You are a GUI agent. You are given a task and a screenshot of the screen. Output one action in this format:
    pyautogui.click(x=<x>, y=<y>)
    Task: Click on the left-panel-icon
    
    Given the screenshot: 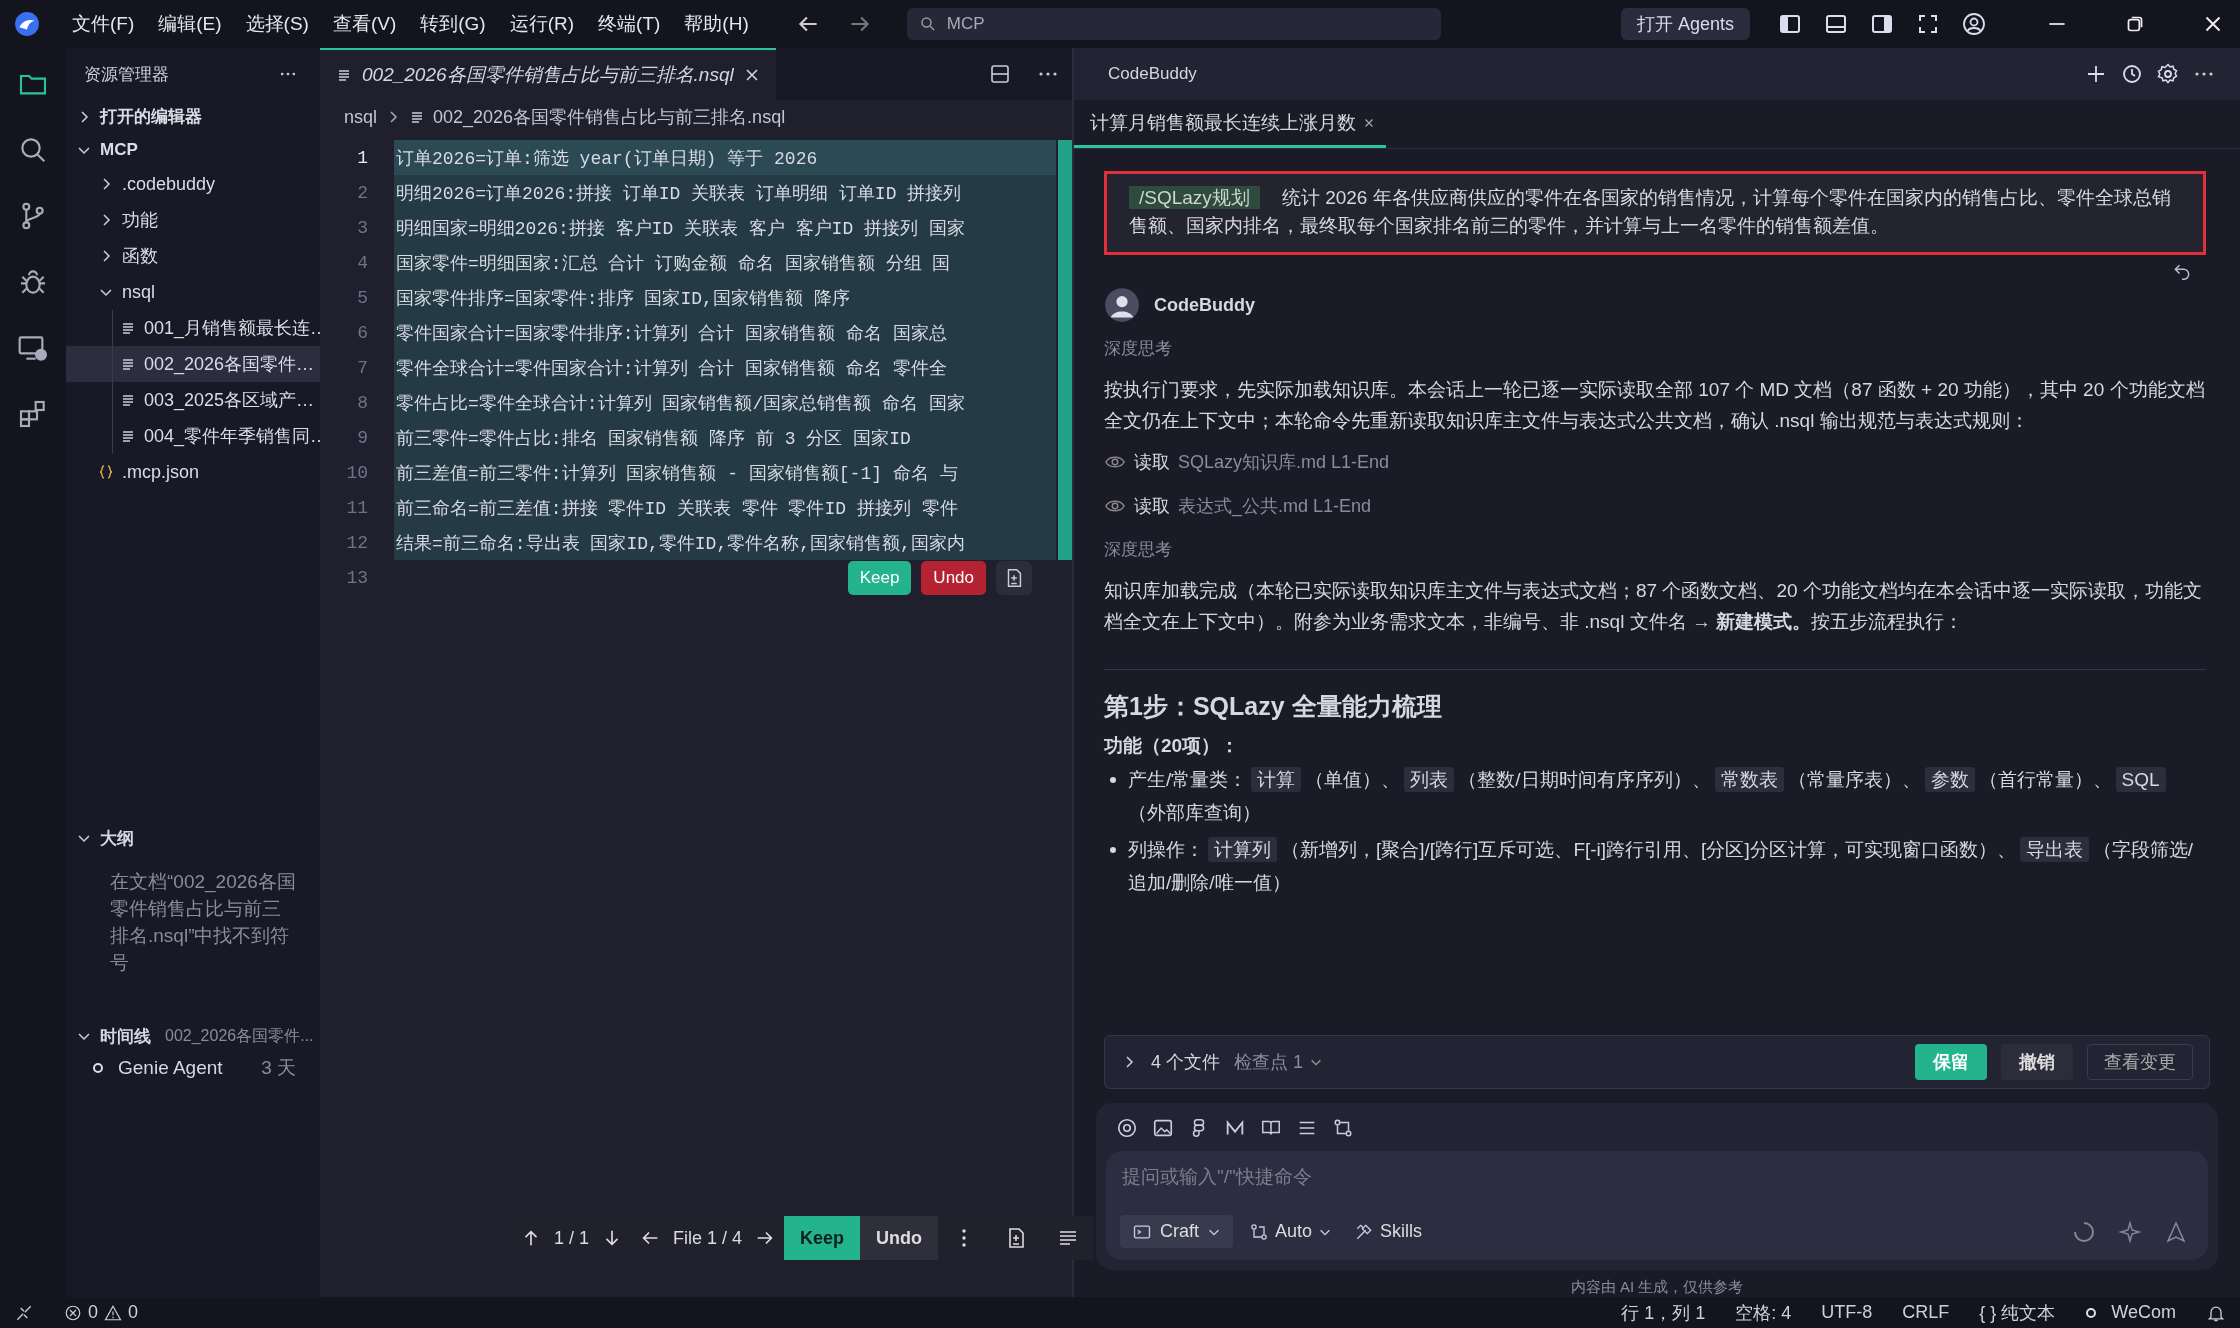 What is the action you would take?
    pyautogui.click(x=1790, y=24)
    